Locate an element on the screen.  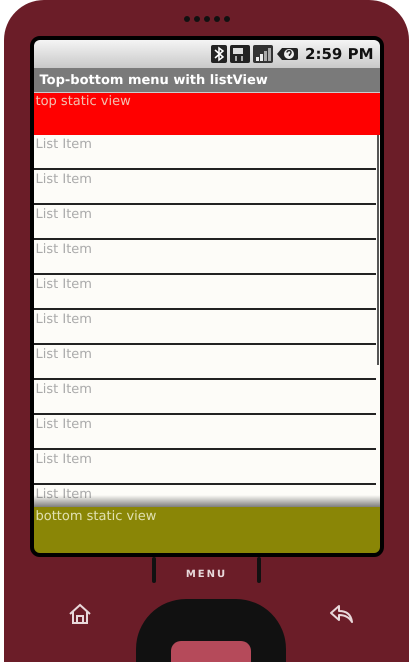
menu-key: MENU is located at coordinates (207, 574).